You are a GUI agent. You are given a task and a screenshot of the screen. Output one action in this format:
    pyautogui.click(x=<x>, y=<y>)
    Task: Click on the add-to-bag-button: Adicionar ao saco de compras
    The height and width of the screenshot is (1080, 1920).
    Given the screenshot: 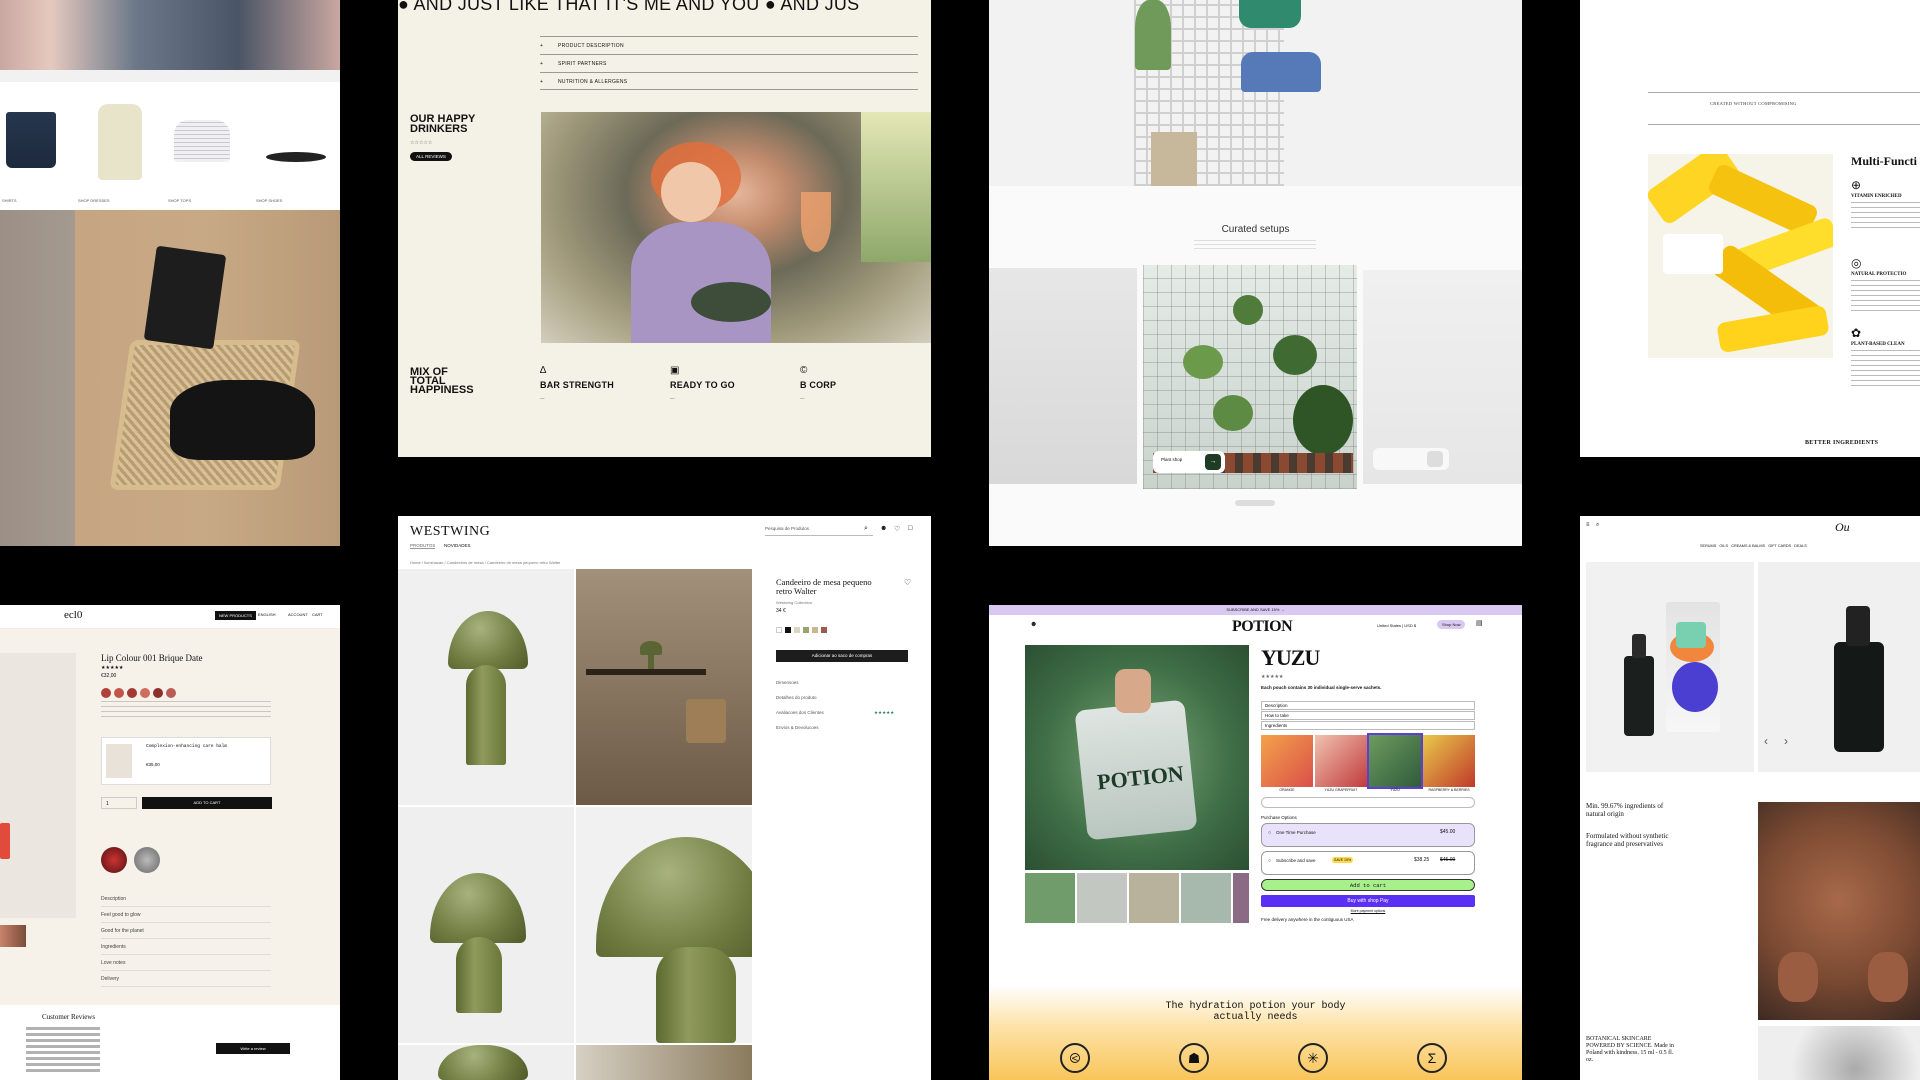 What is the action you would take?
    pyautogui.click(x=842, y=656)
    